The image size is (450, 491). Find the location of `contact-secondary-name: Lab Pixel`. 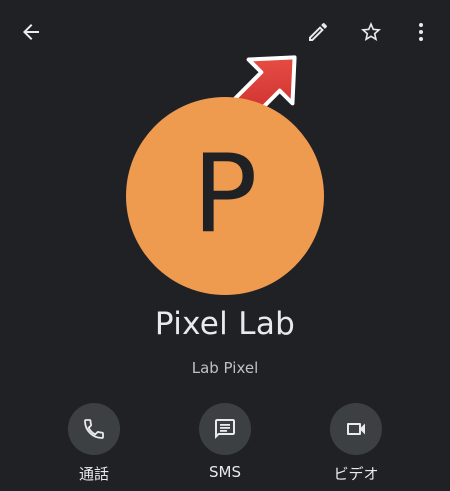

contact-secondary-name: Lab Pixel is located at coordinates (225, 368).